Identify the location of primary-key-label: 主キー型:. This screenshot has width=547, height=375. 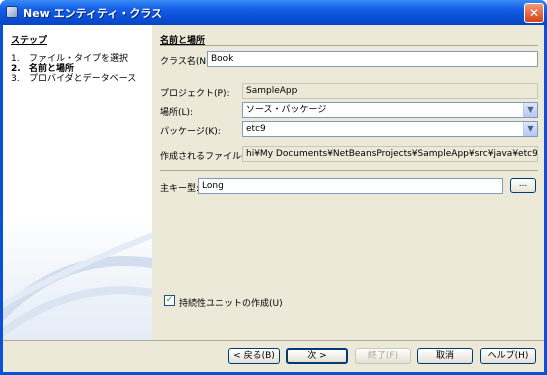
(180, 189).